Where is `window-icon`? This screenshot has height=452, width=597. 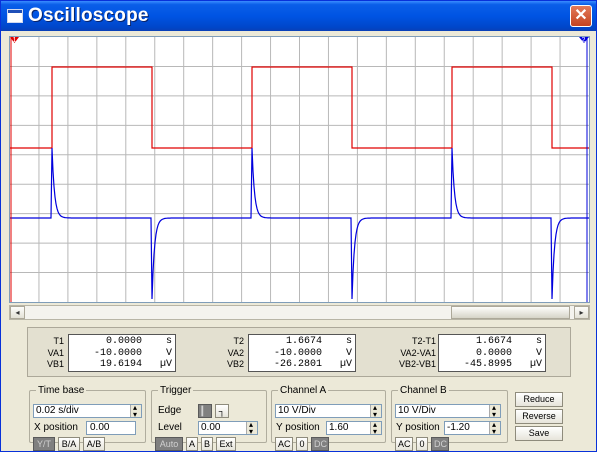 window-icon is located at coordinates (15, 16).